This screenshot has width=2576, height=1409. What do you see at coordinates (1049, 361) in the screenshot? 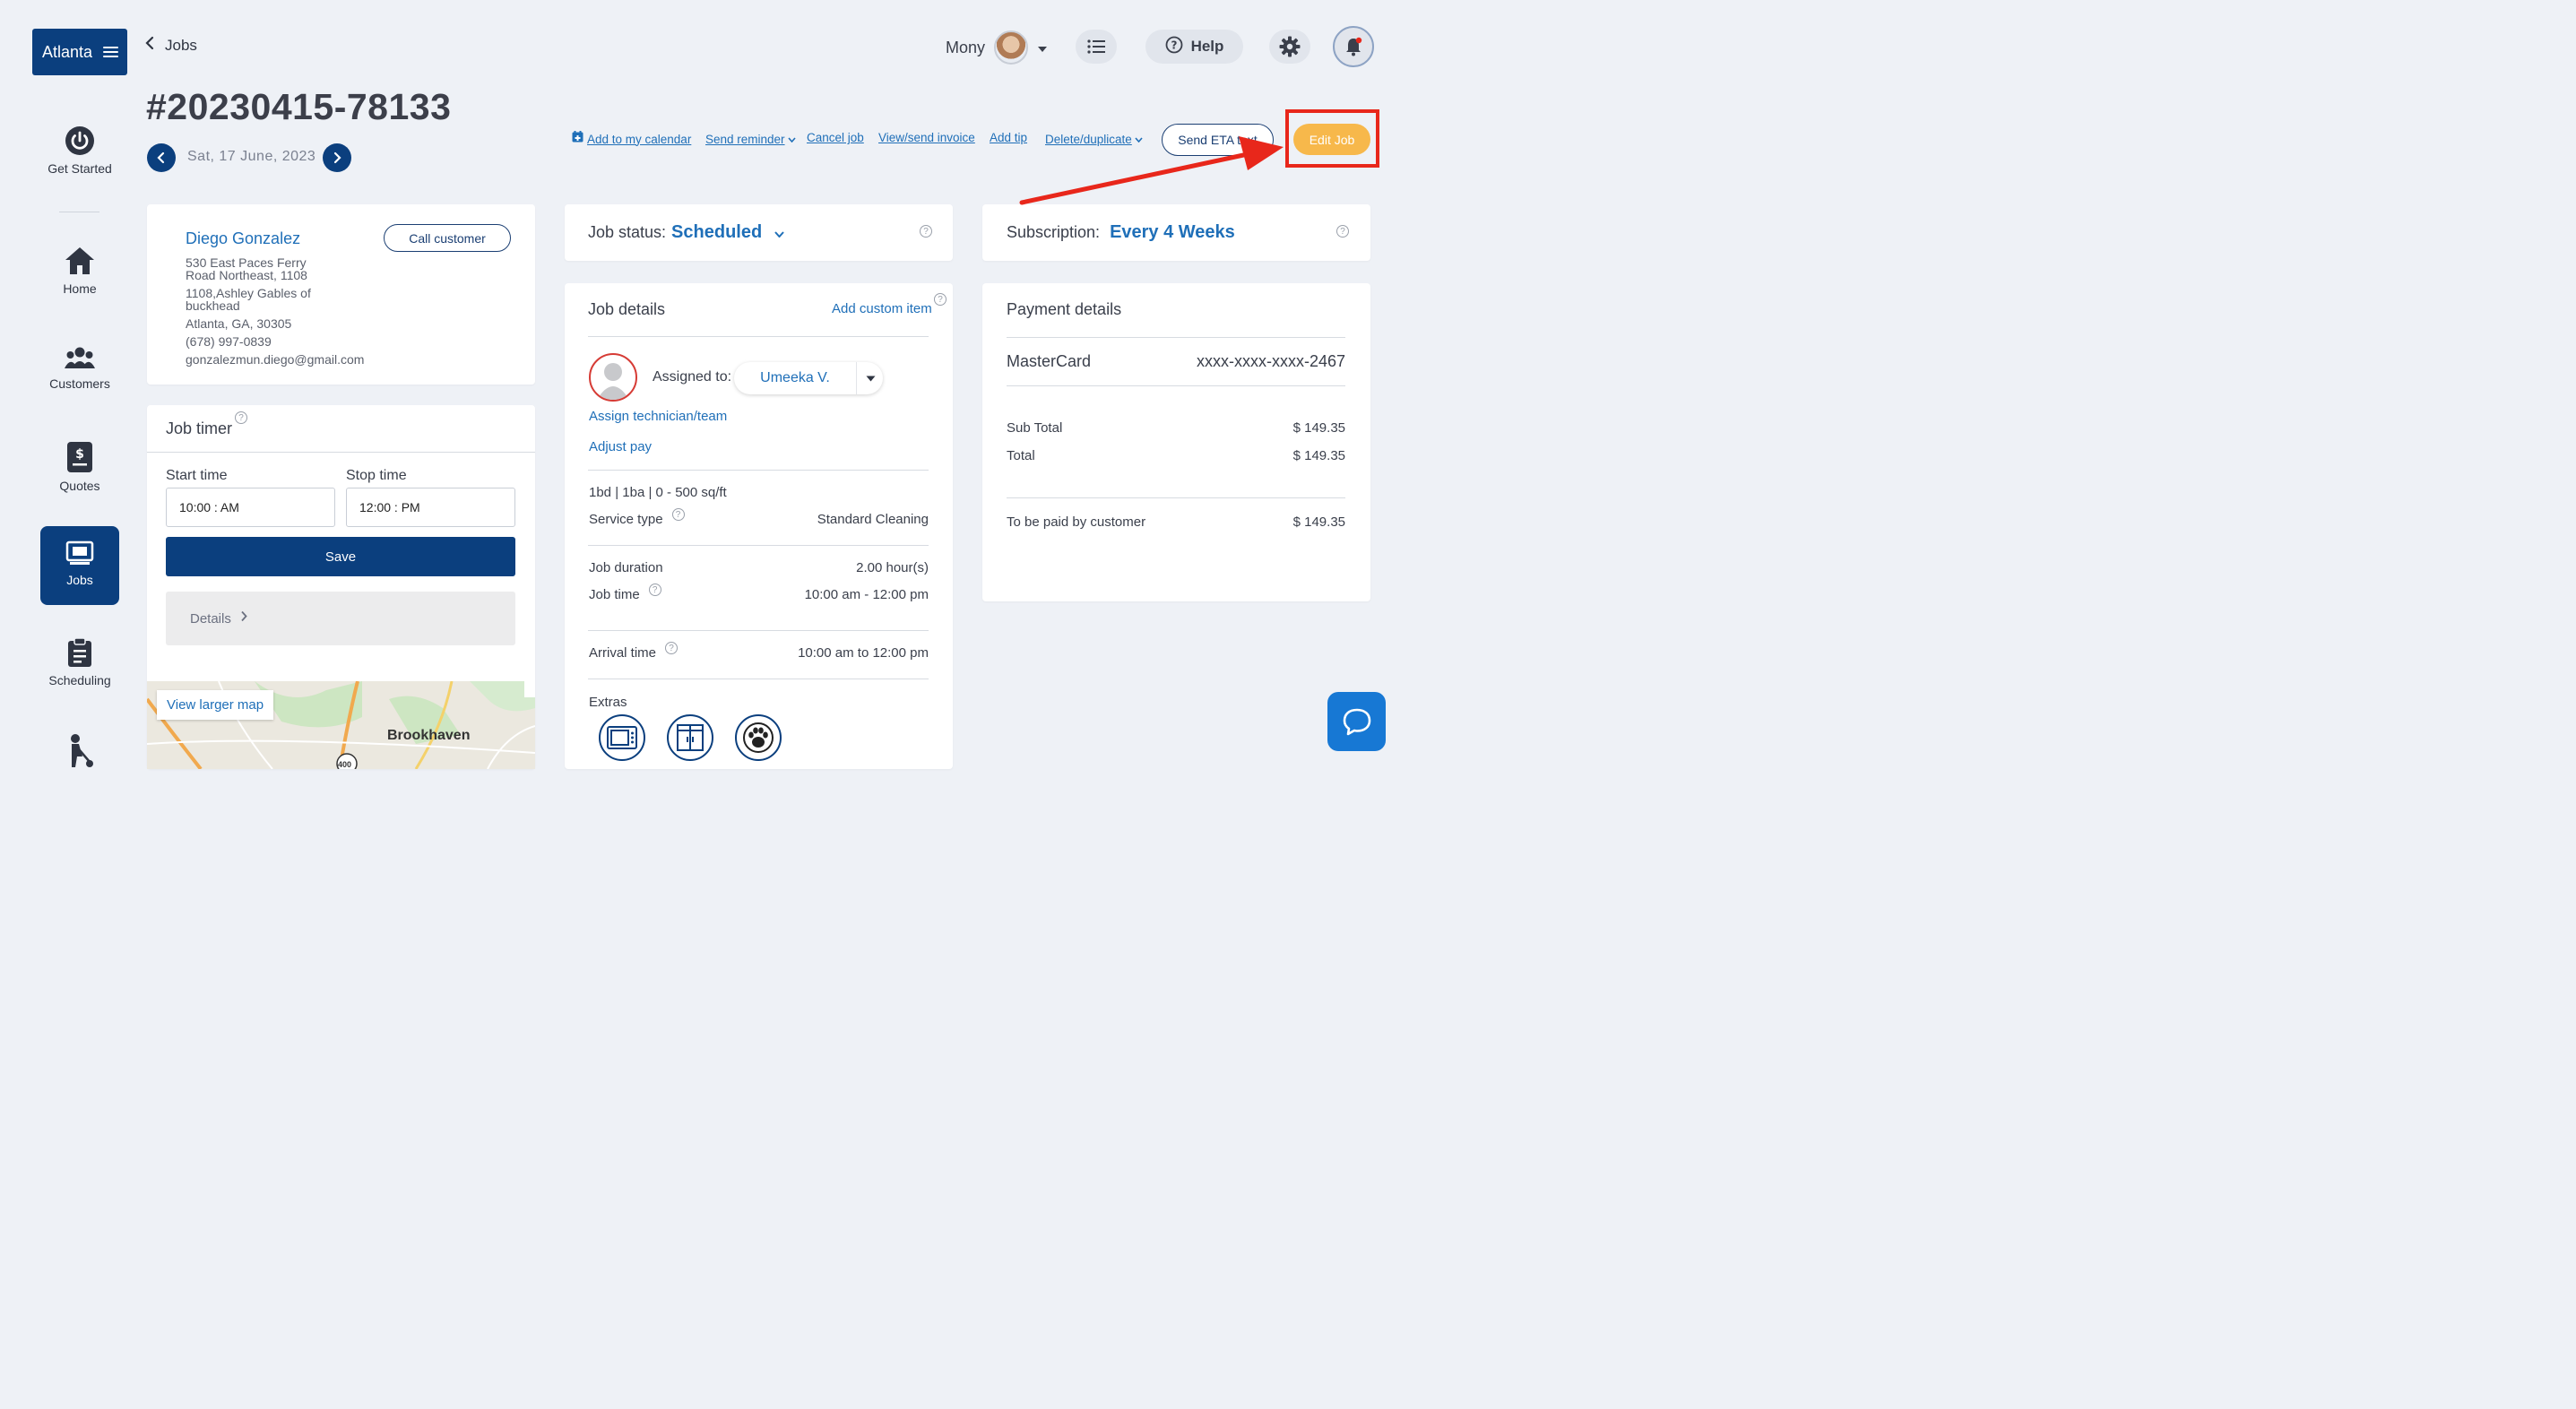
I see `card-type: MasterCard` at bounding box center [1049, 361].